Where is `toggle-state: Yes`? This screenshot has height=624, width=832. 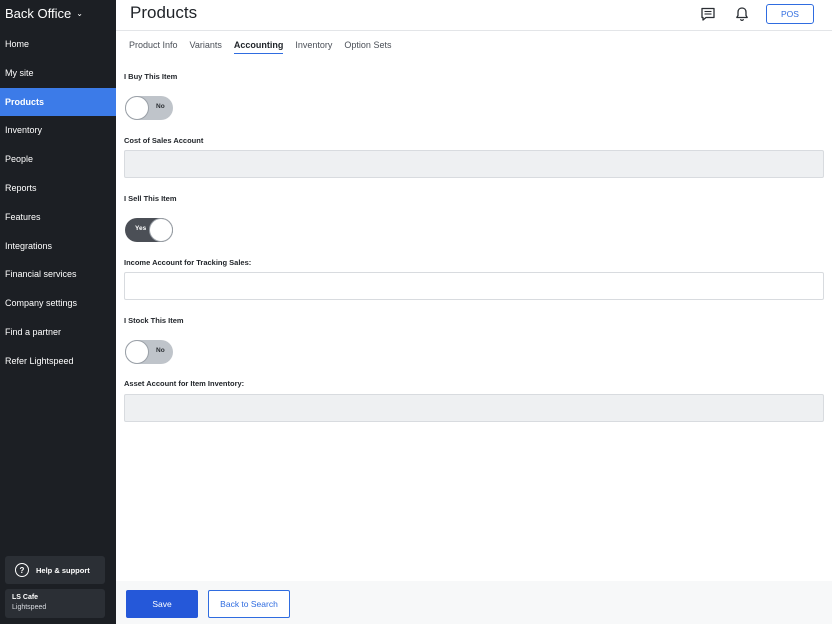 toggle-state: Yes is located at coordinates (141, 228).